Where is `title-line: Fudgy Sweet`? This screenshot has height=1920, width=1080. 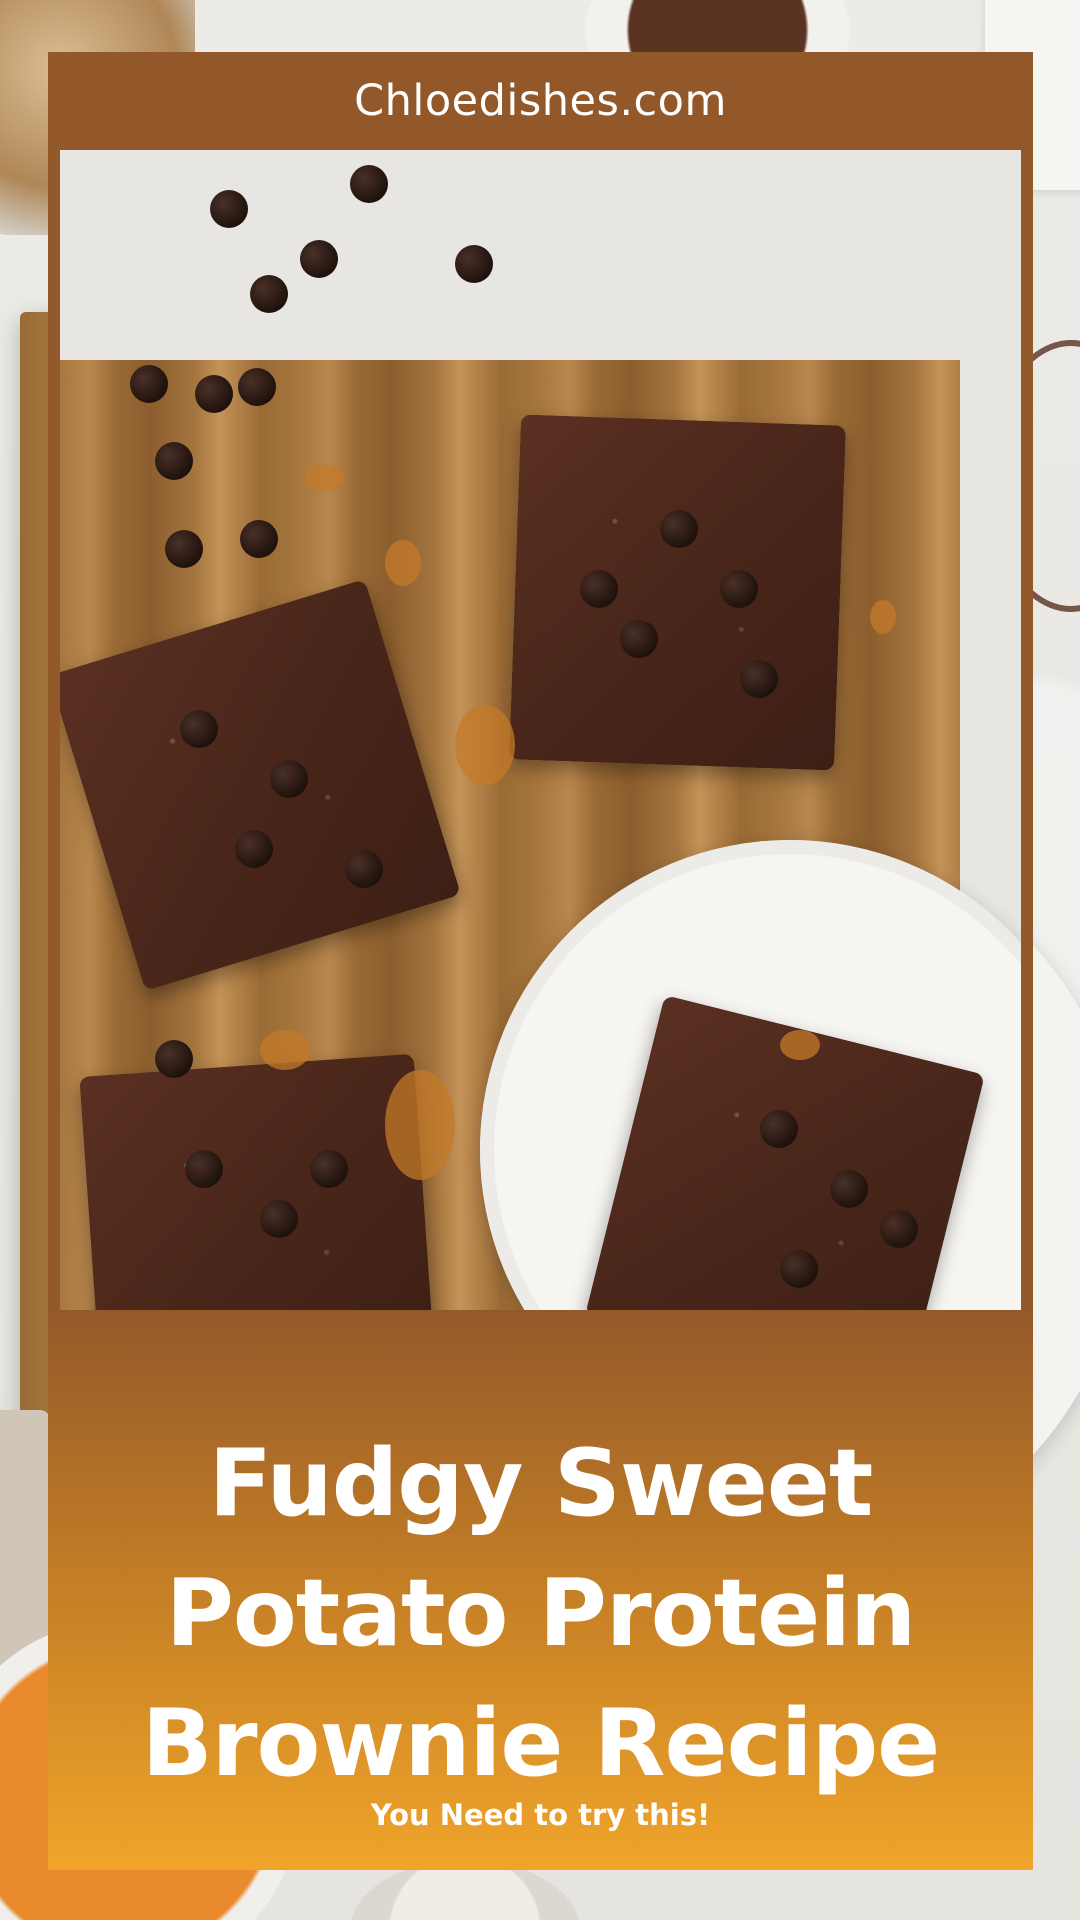
title-line: Fudgy Sweet is located at coordinates (541, 1483).